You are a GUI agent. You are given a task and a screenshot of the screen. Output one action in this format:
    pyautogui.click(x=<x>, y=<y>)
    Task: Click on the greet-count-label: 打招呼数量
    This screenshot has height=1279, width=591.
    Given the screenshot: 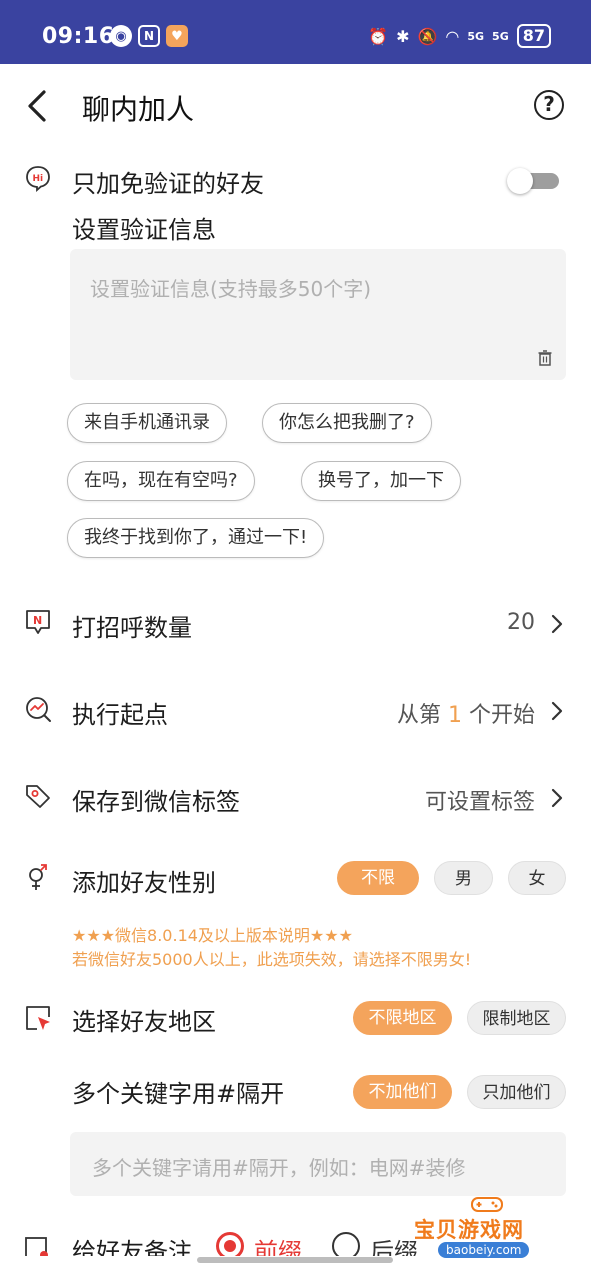 What is the action you would take?
    pyautogui.click(x=132, y=628)
    